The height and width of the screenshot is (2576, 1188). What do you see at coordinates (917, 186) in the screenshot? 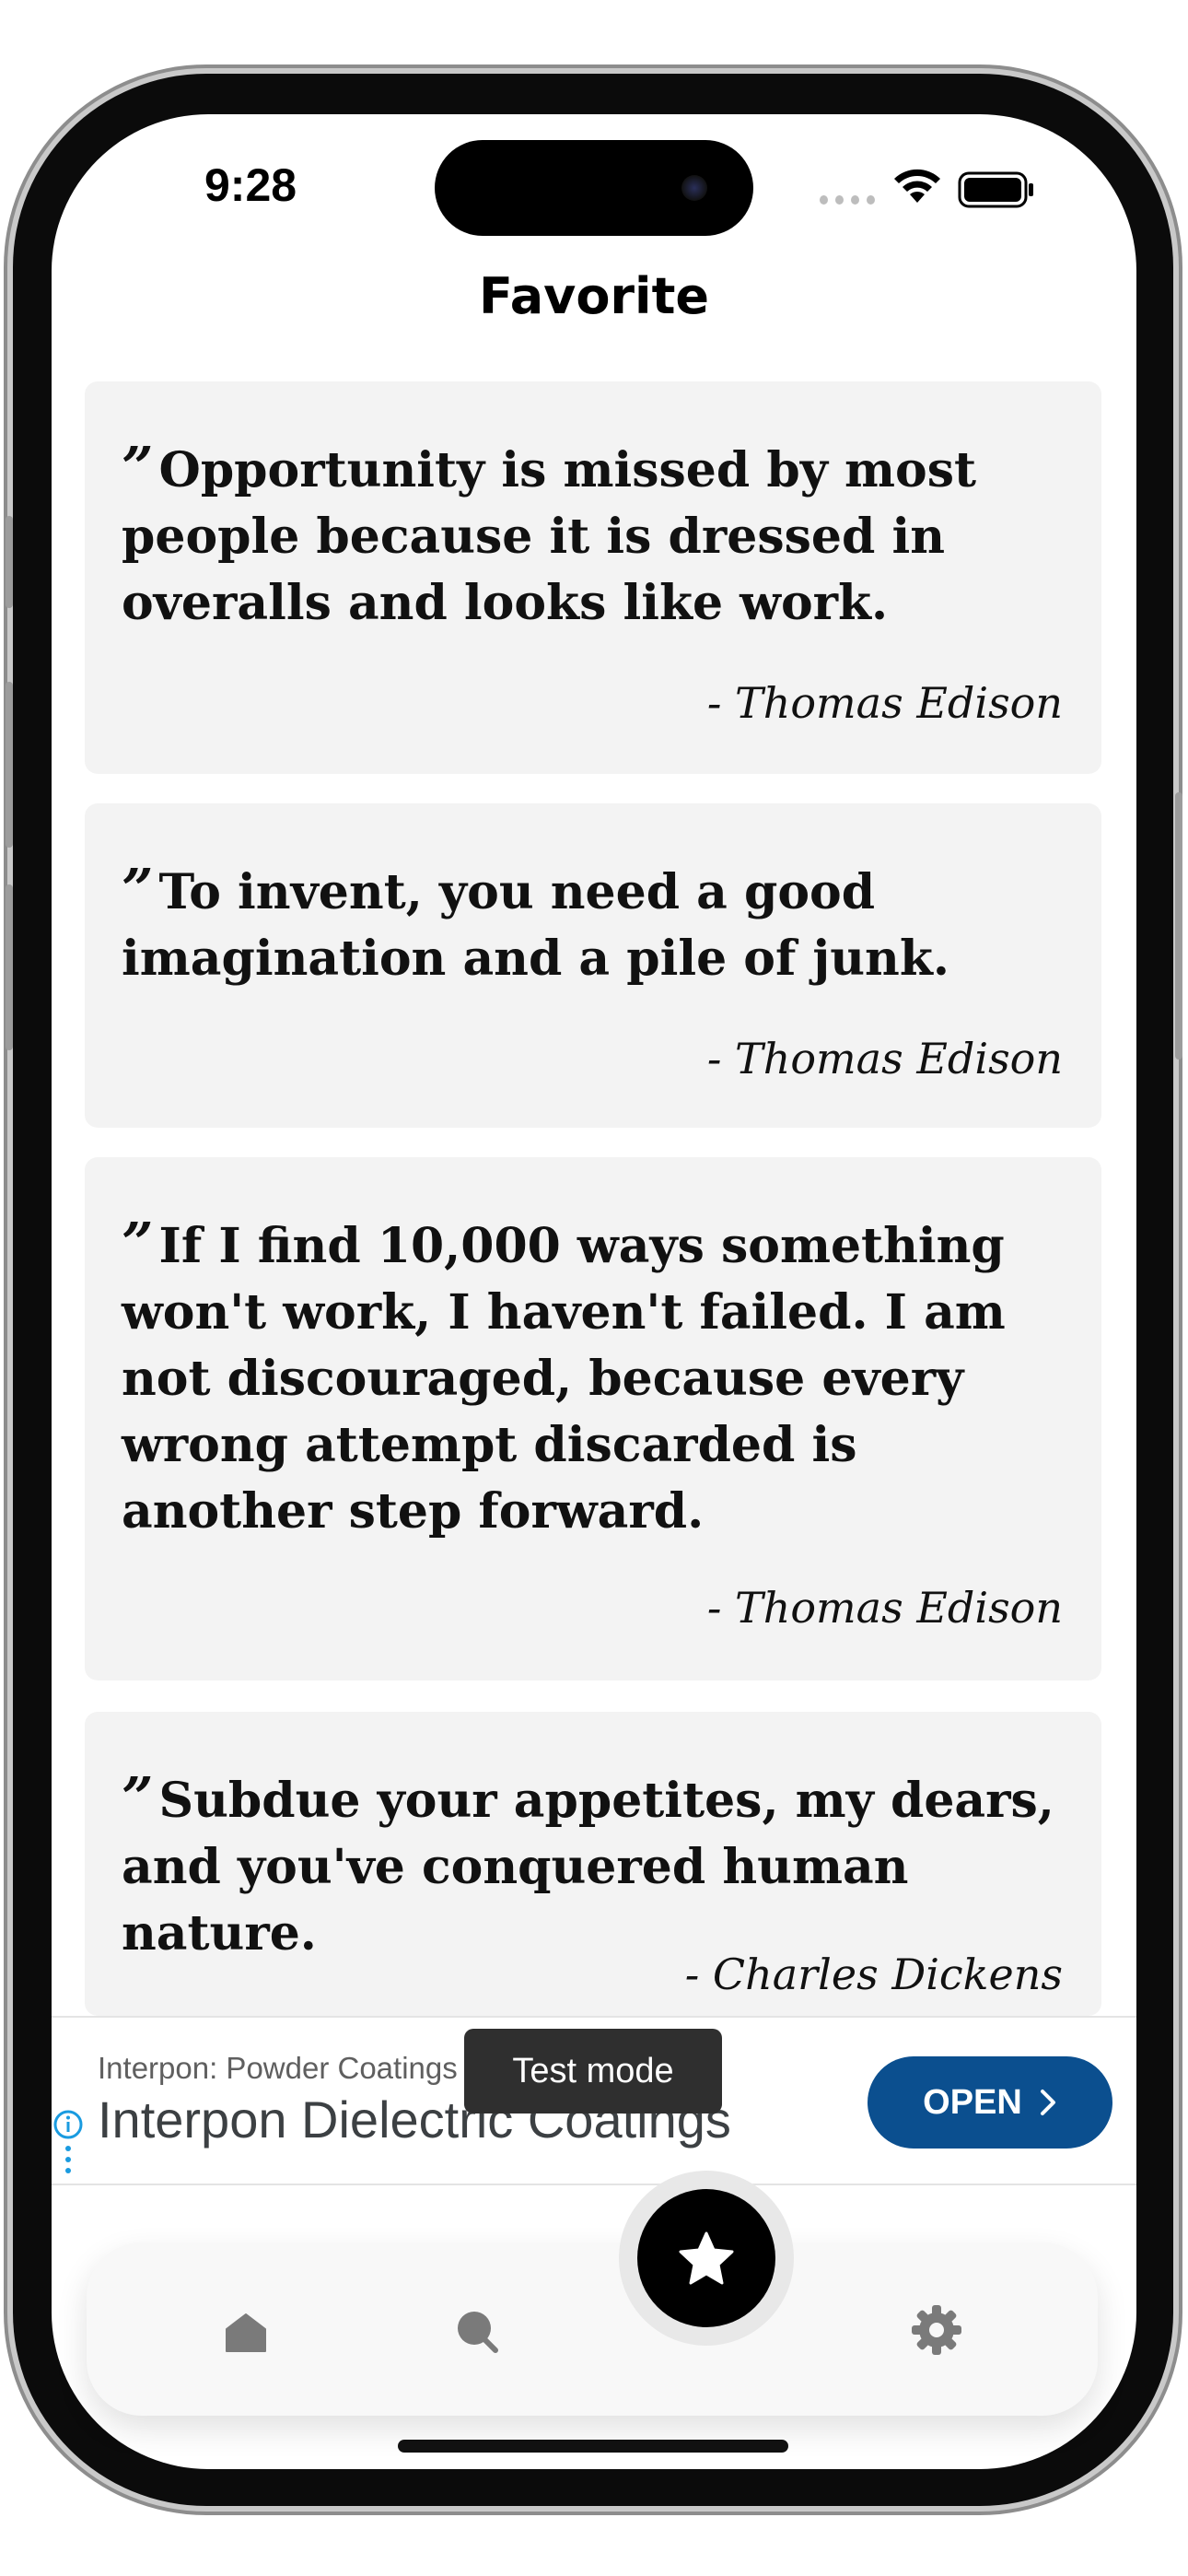
I see `wifi-icon` at bounding box center [917, 186].